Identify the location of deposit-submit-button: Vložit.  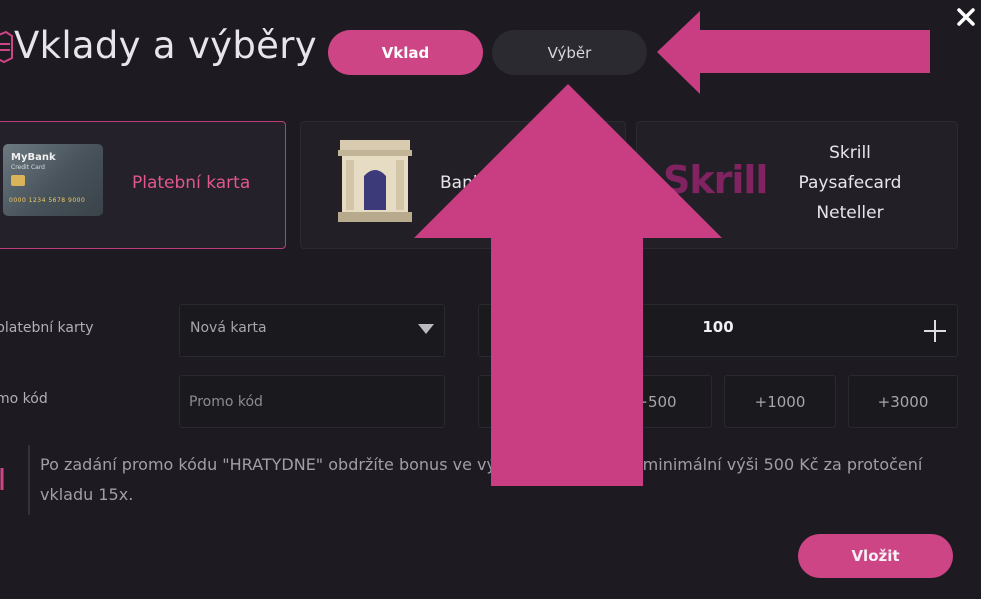
(875, 556).